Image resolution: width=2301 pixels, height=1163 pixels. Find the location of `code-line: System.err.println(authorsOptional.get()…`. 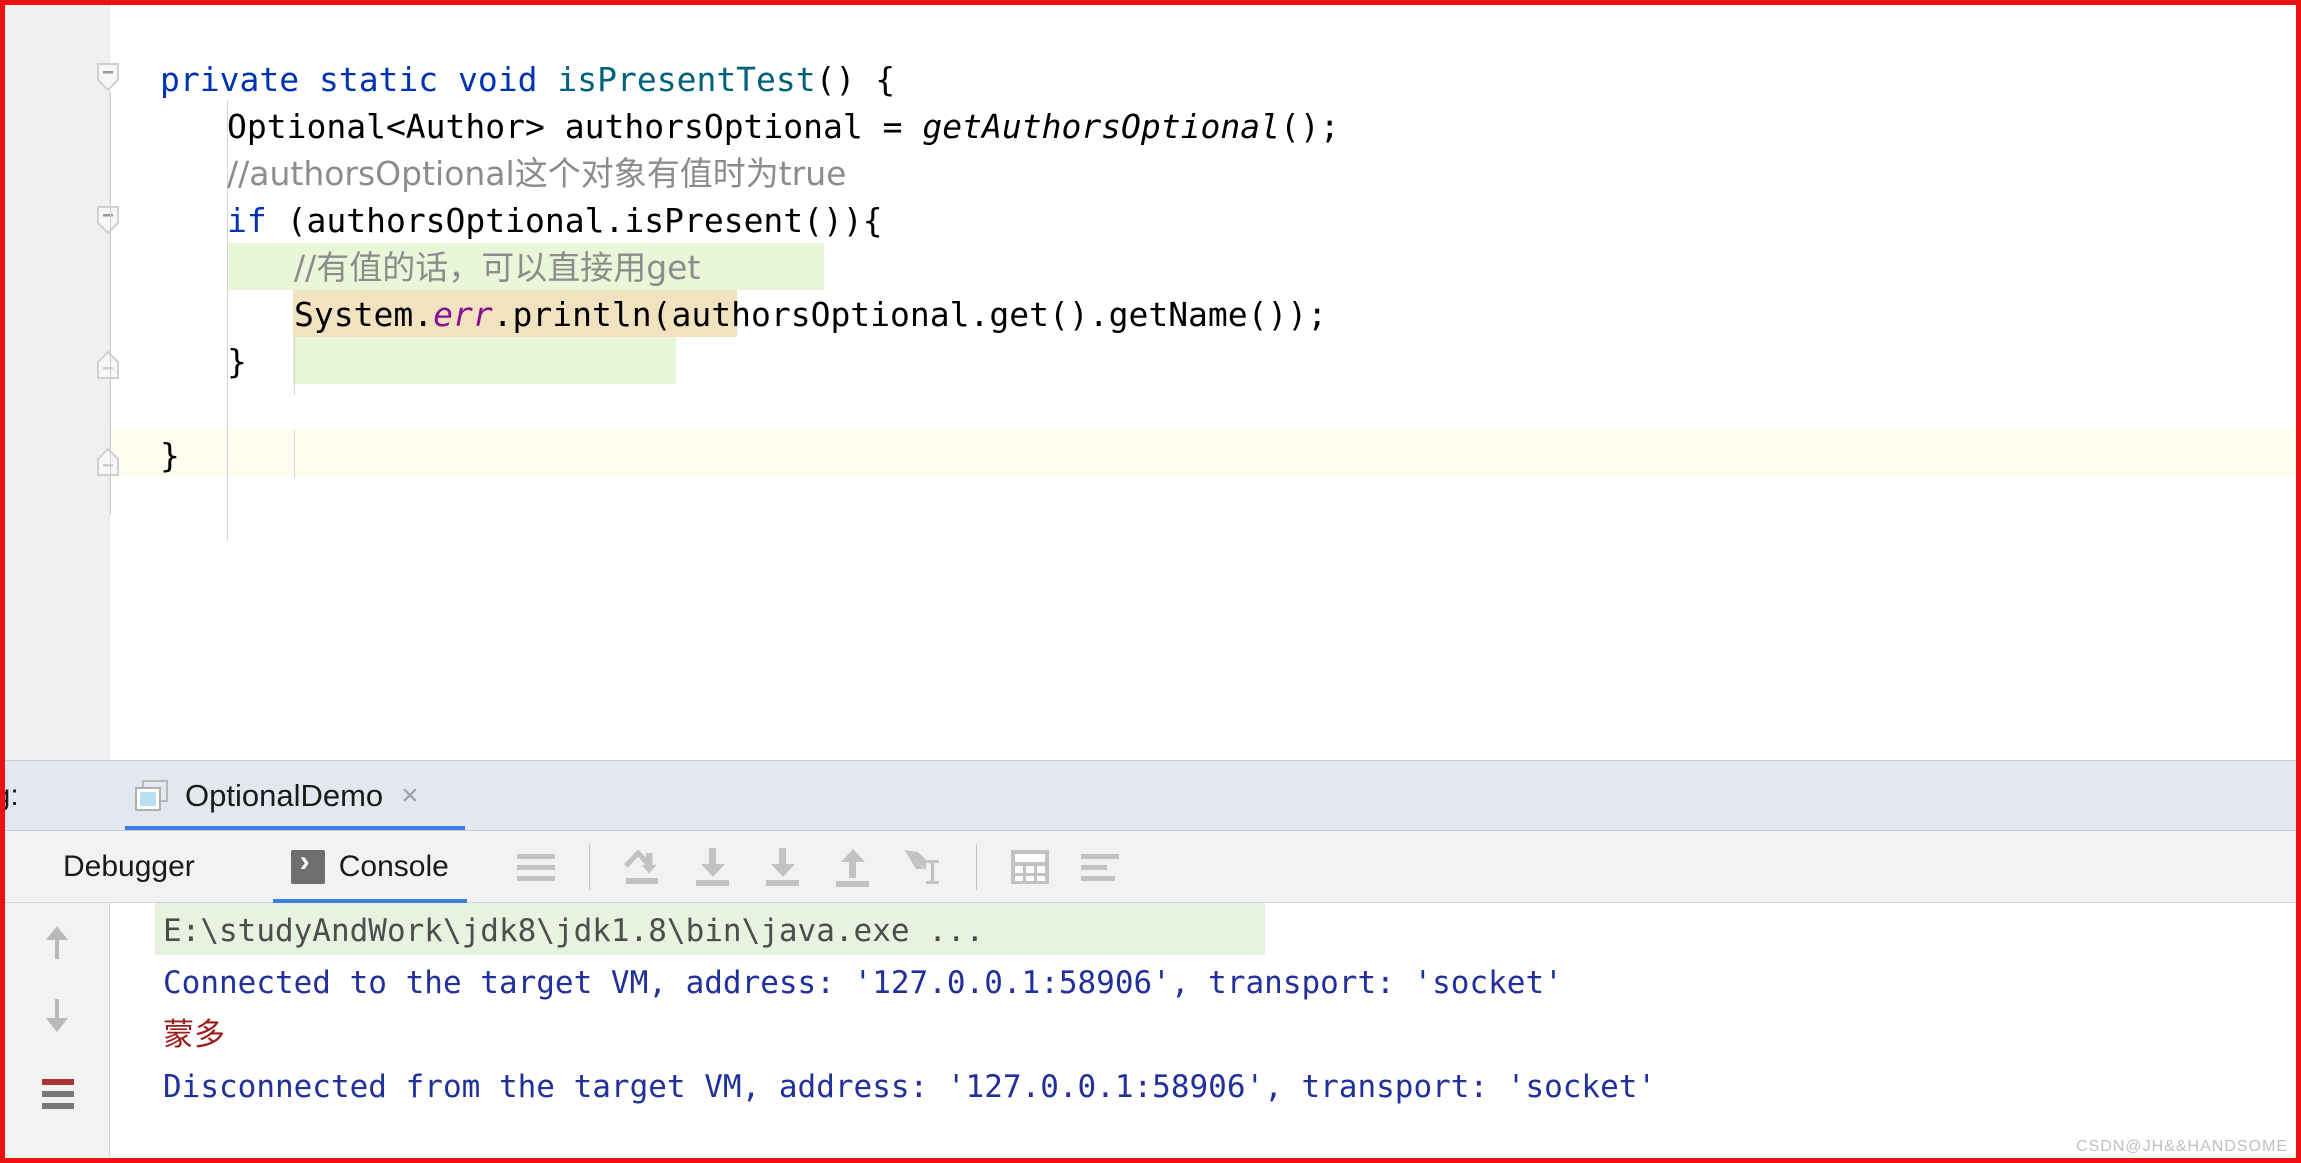

code-line: System.err.println(authorsOptional.get()… is located at coordinates (1150, 311).